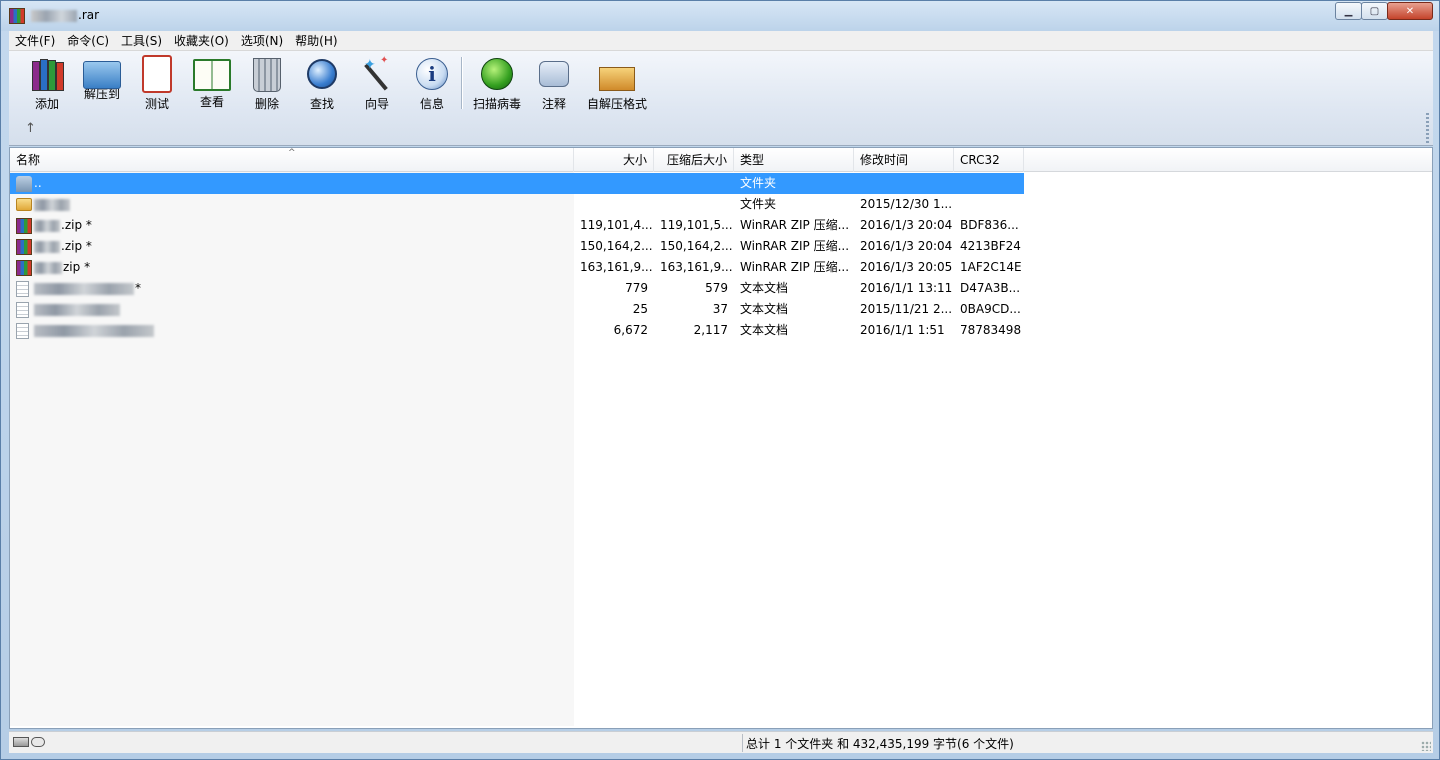  What do you see at coordinates (617, 104) in the screenshot?
I see `sfx-label: 自解压格式` at bounding box center [617, 104].